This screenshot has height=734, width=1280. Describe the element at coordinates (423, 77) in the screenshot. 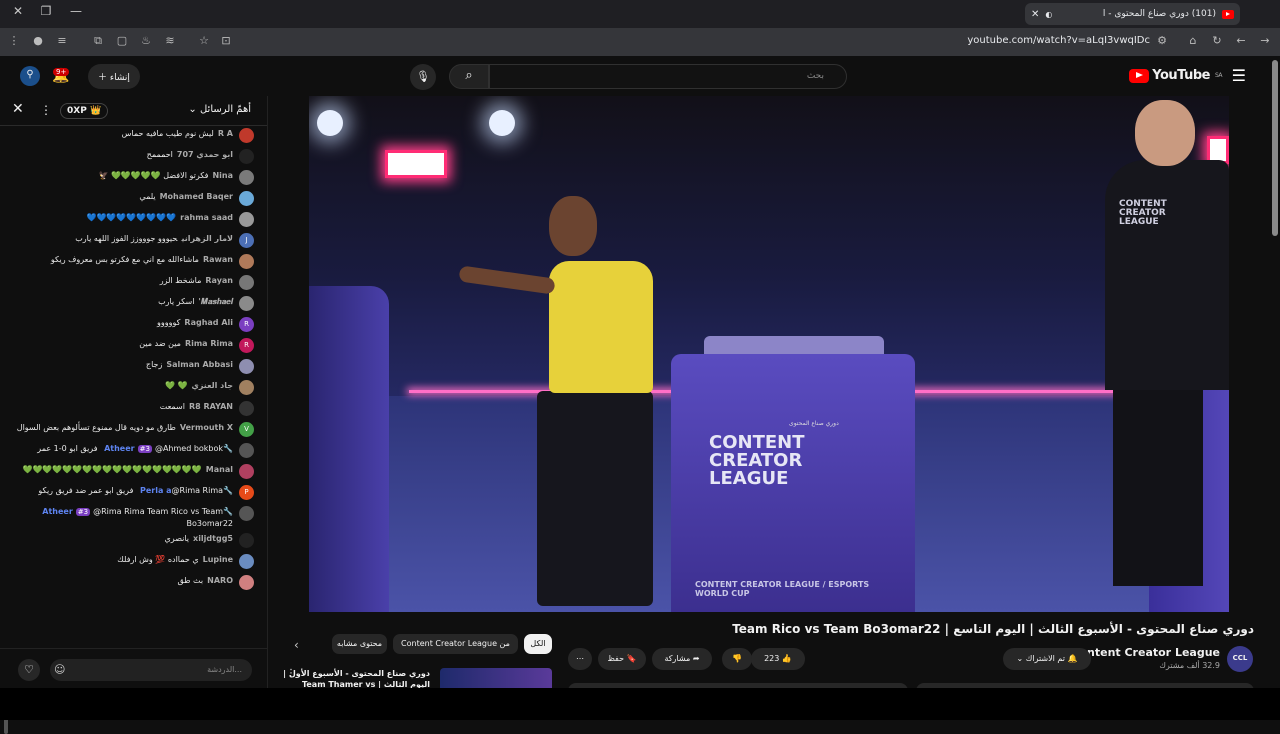

I see `voice-search-mic-icon: 🎙` at that location.